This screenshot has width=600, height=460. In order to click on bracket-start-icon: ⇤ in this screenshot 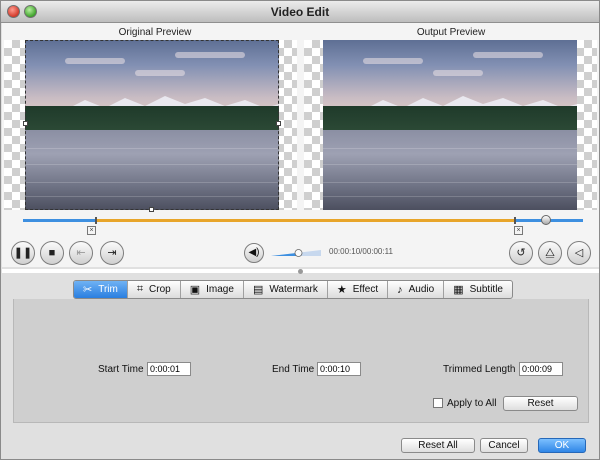, I will do `click(81, 253)`.